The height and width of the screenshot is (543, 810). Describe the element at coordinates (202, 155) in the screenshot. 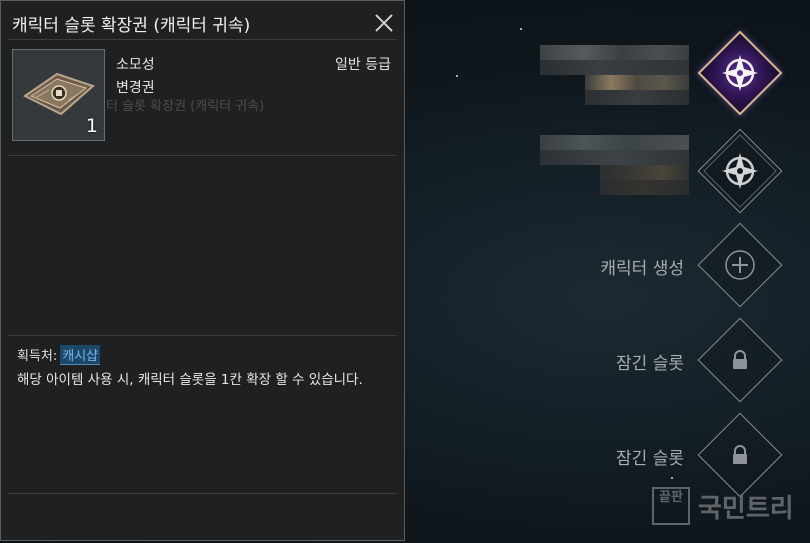

I see `header-divider` at that location.